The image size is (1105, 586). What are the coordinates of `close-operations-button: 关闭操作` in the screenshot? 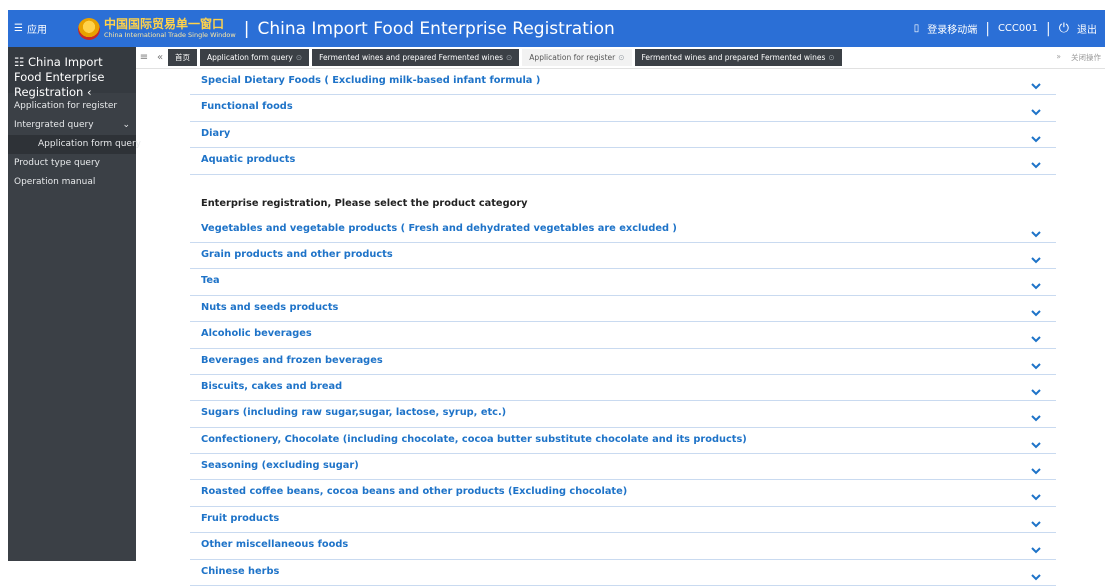 It's located at (1086, 57).